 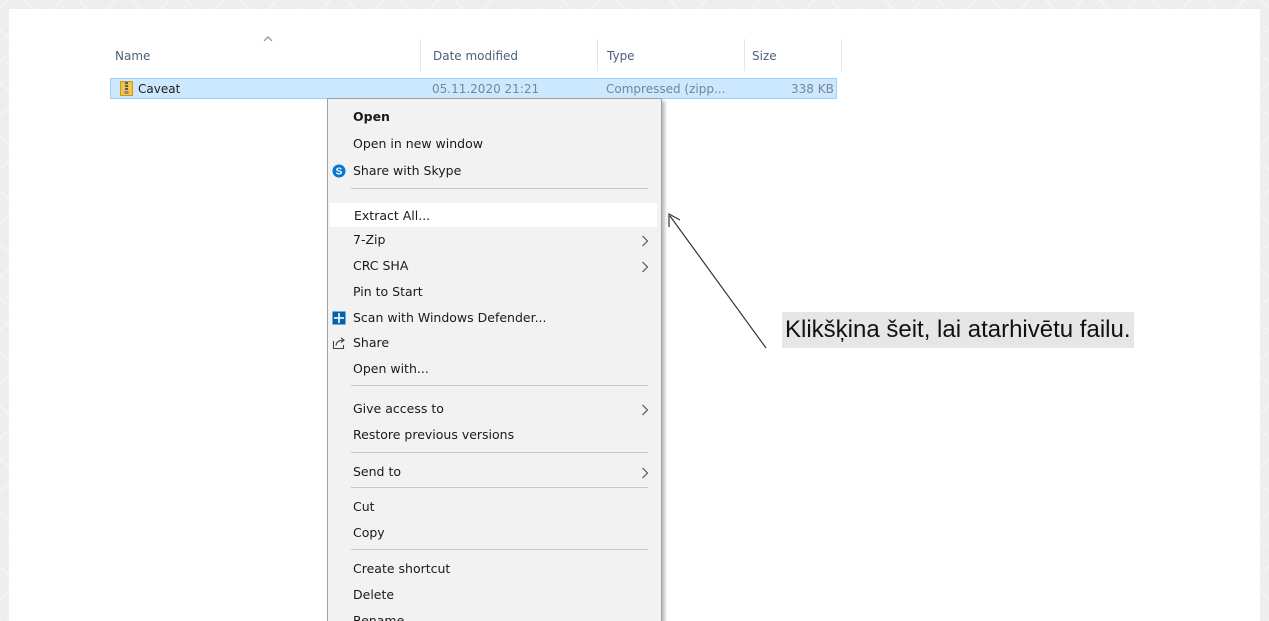 I want to click on menu-item-label: Open, so click(x=371, y=116).